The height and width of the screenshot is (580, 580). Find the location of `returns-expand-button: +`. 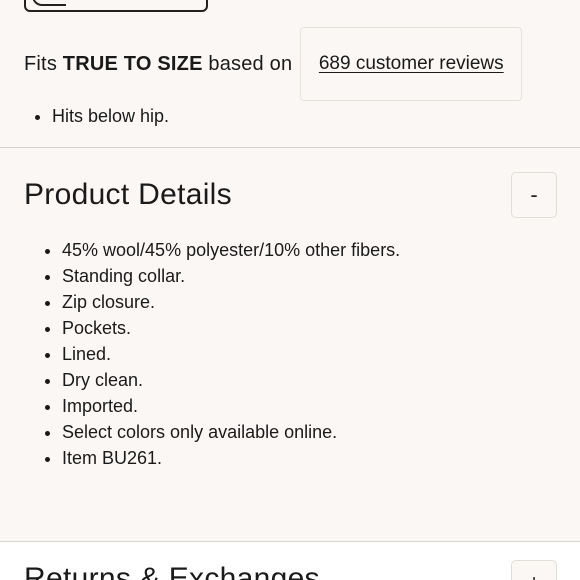

returns-expand-button: + is located at coordinates (534, 570).